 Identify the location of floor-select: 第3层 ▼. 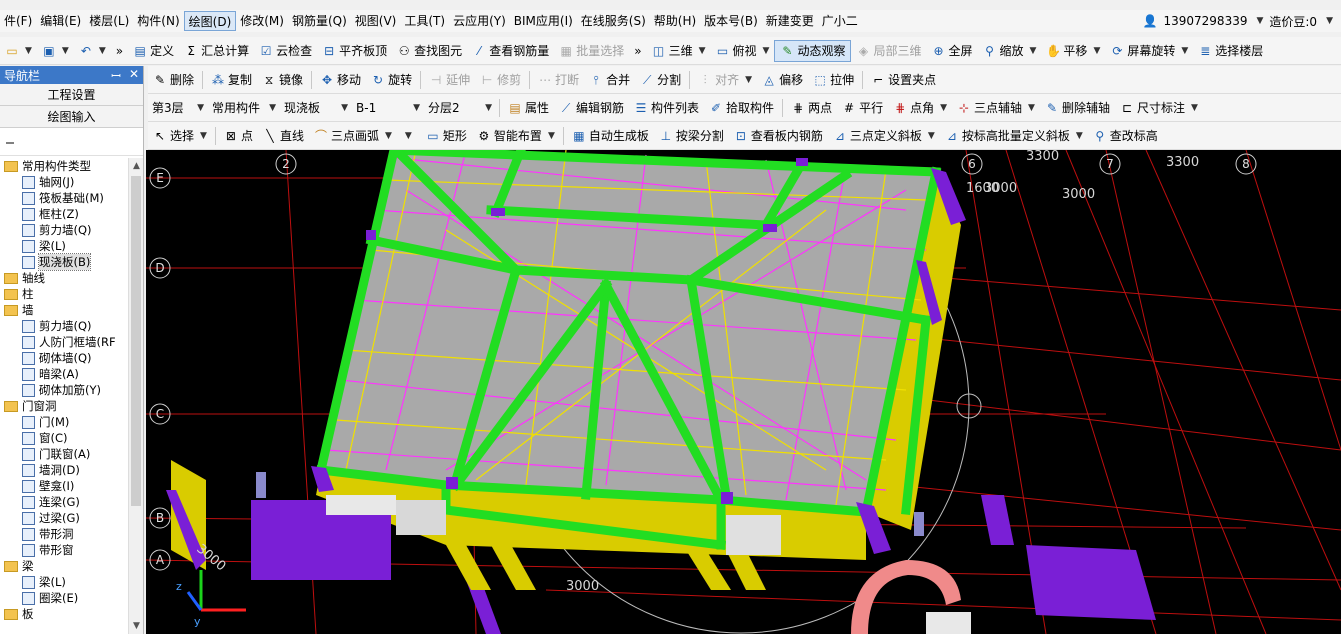
(178, 108).